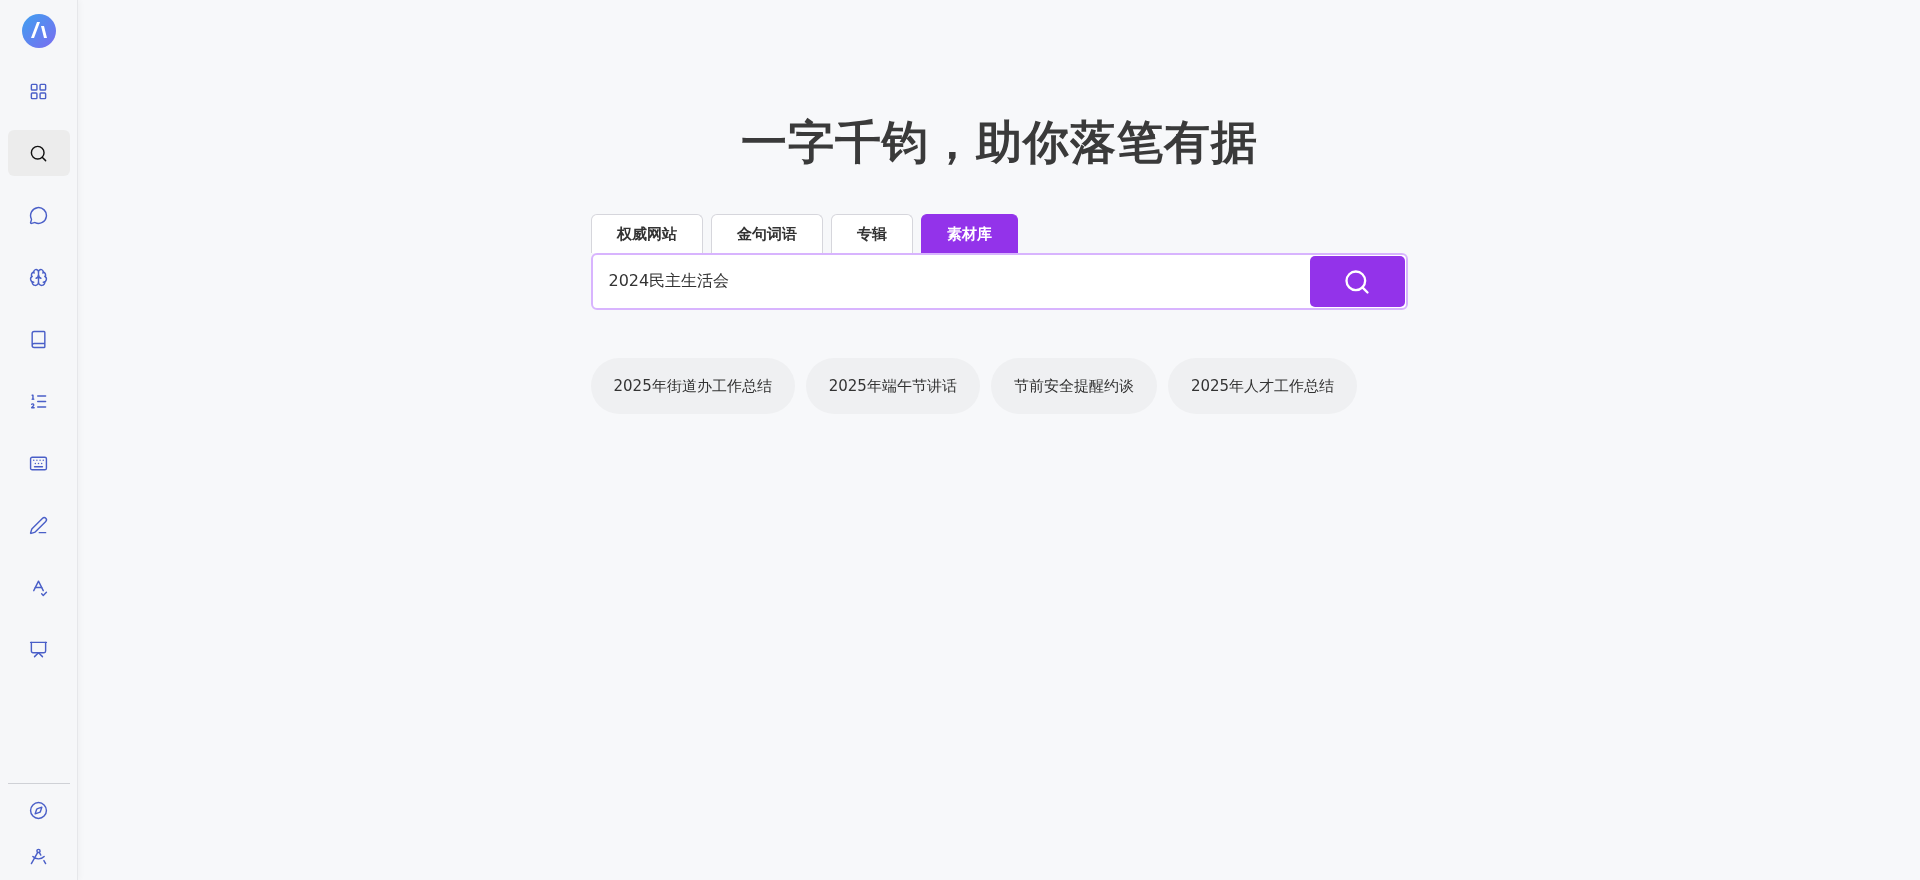  I want to click on book-icon, so click(38, 339).